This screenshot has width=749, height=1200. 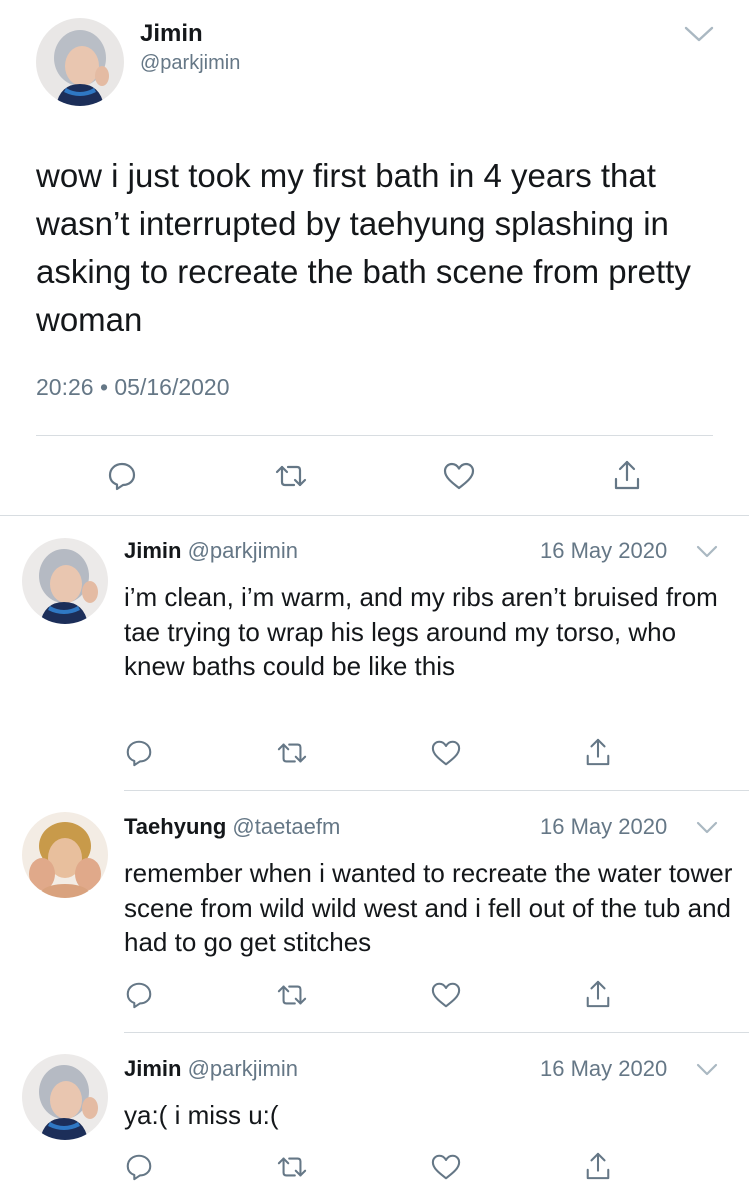 What do you see at coordinates (175, 826) in the screenshot?
I see `display-name: Taehyung` at bounding box center [175, 826].